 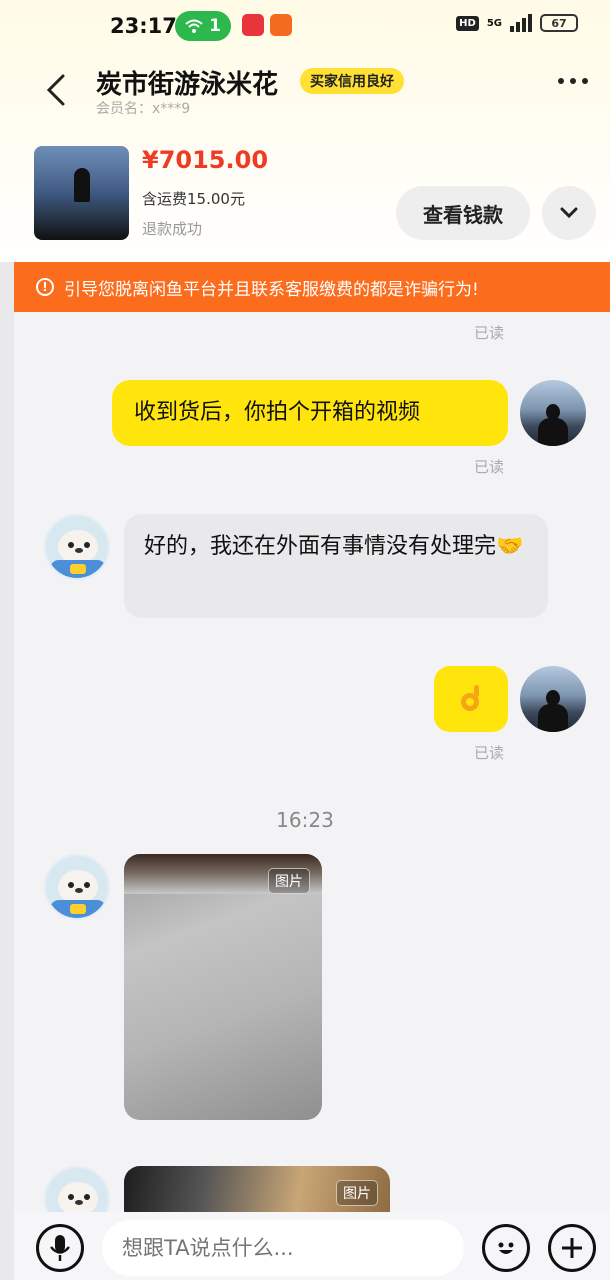 What do you see at coordinates (7, 771) in the screenshot?
I see `left-edge` at bounding box center [7, 771].